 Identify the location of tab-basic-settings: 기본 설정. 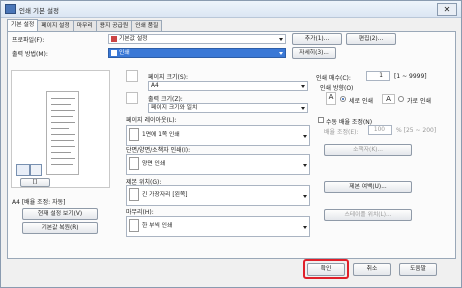
(23, 25).